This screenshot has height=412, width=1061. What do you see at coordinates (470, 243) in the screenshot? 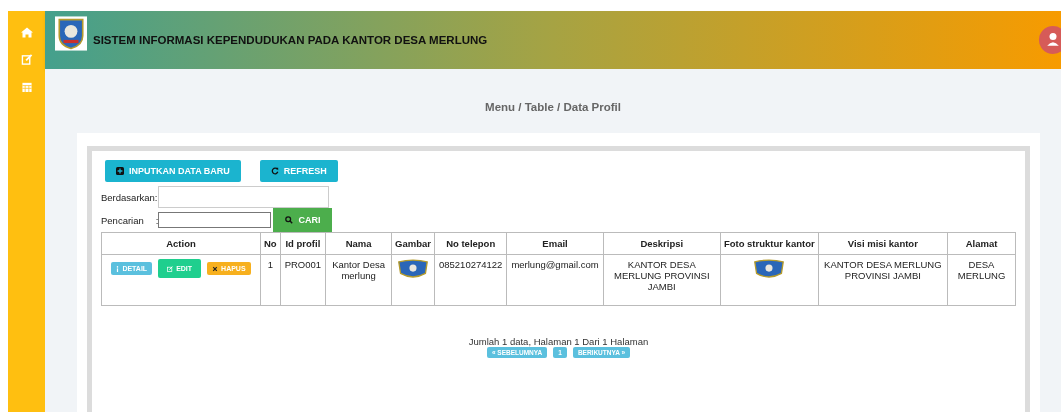
I see `column-header: No telepon` at bounding box center [470, 243].